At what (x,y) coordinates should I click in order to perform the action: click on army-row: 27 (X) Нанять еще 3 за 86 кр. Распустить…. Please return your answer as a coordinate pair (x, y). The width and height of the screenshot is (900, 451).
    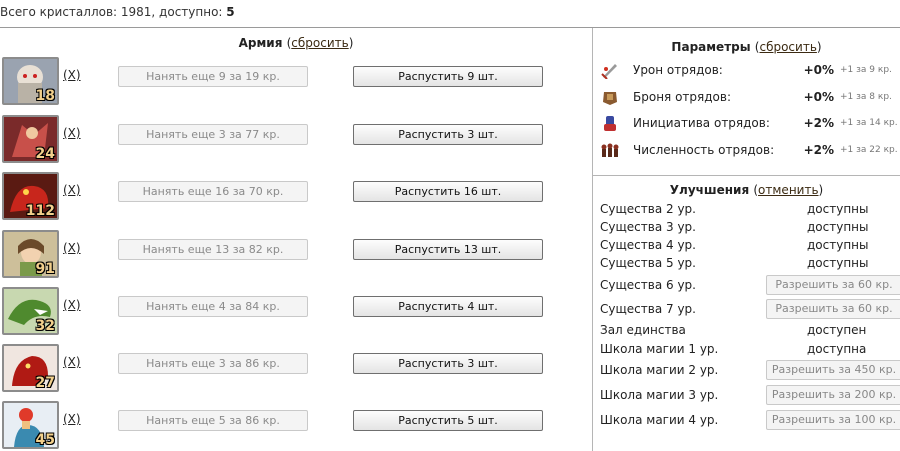
    Looking at the image, I should click on (296, 367).